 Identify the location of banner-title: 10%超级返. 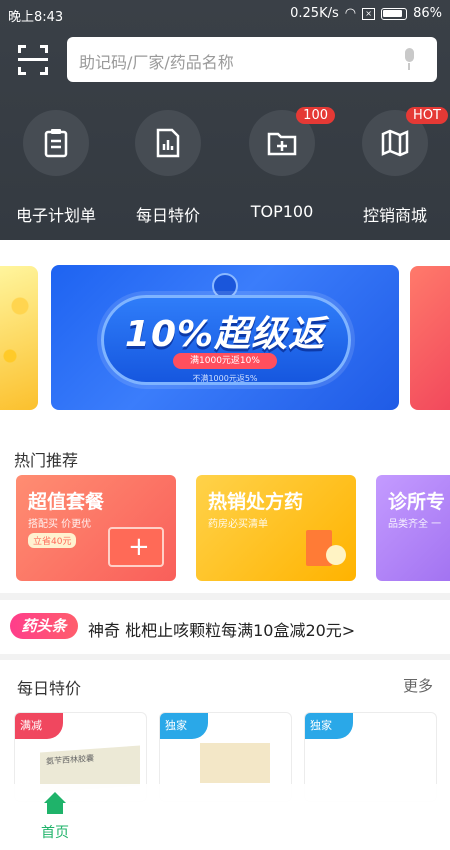
(225, 334).